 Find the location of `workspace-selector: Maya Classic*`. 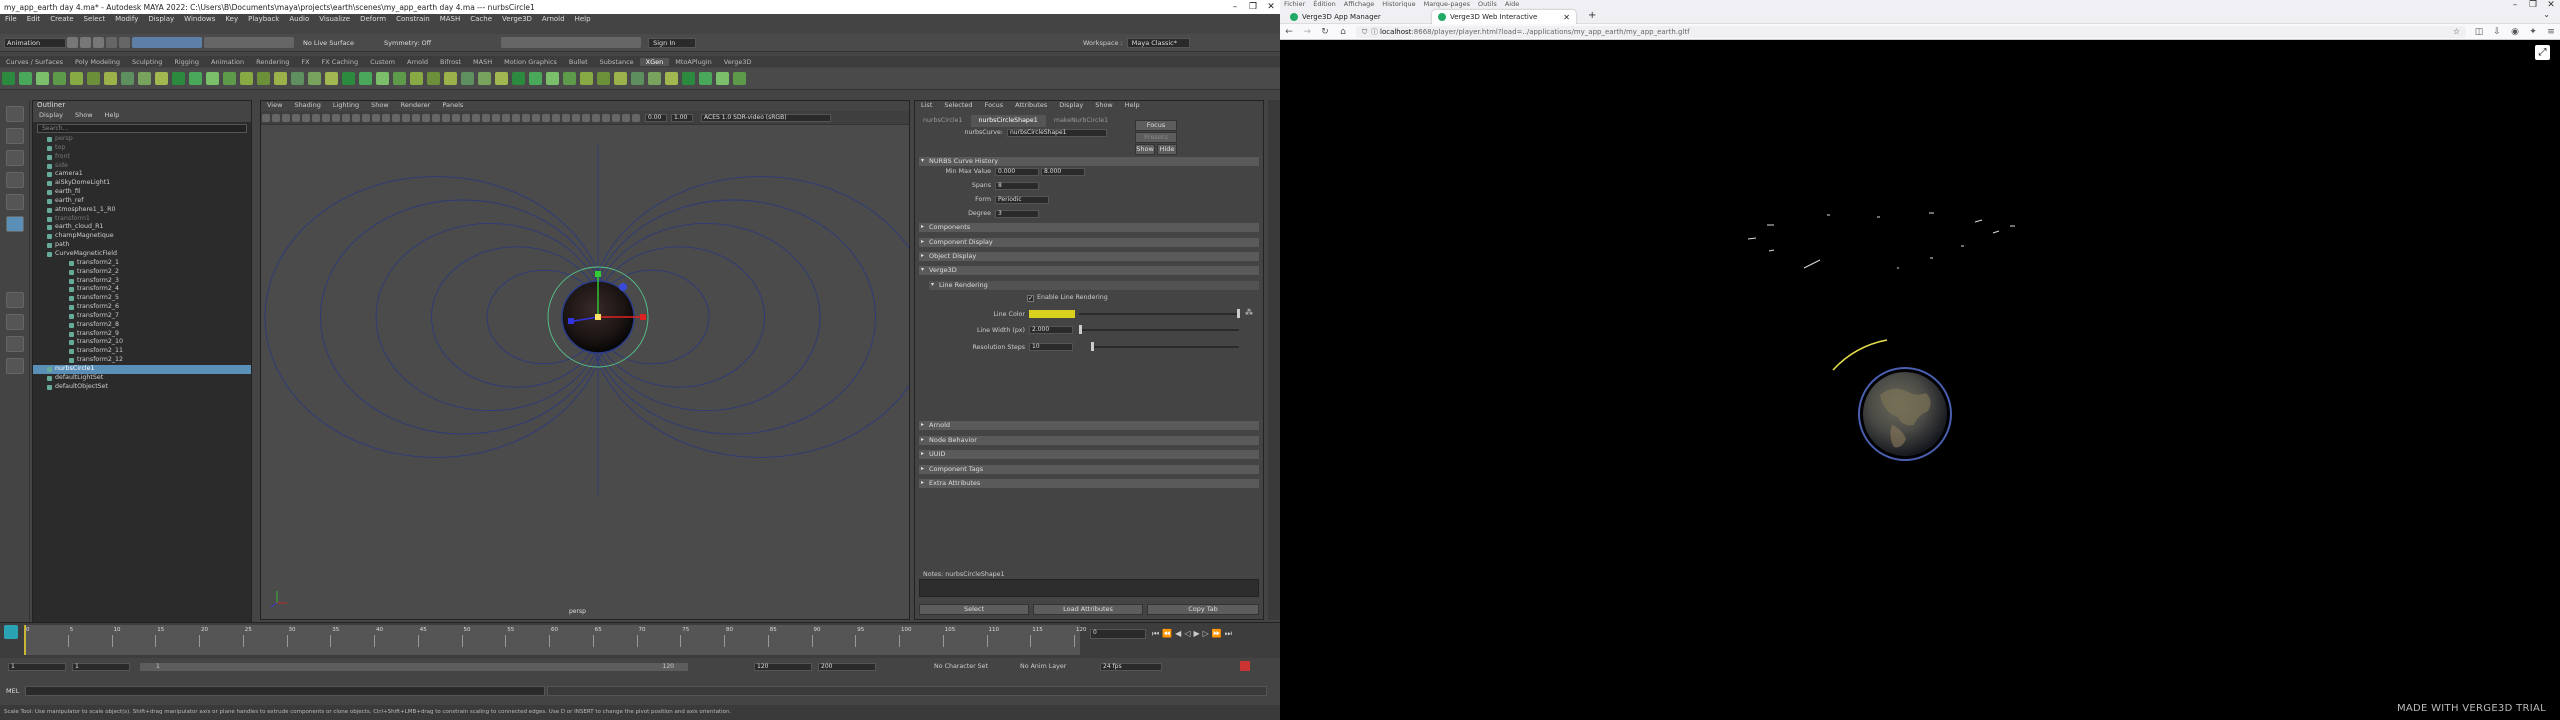

workspace-selector: Maya Classic* is located at coordinates (1158, 42).